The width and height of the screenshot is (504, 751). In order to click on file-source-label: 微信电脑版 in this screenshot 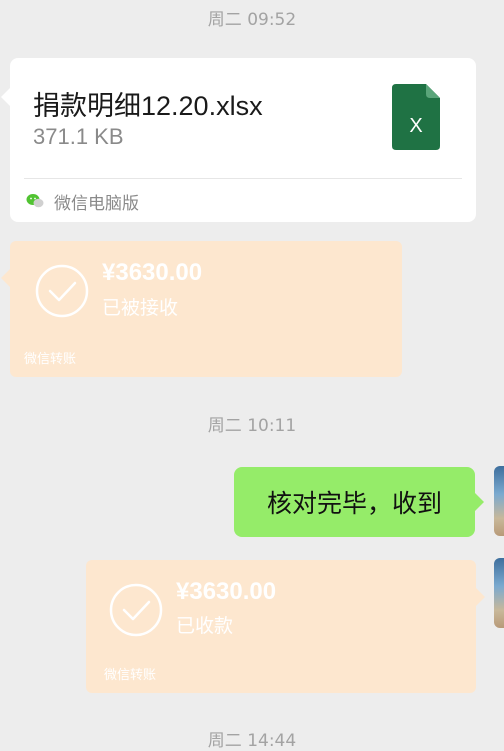, I will do `click(96, 203)`.